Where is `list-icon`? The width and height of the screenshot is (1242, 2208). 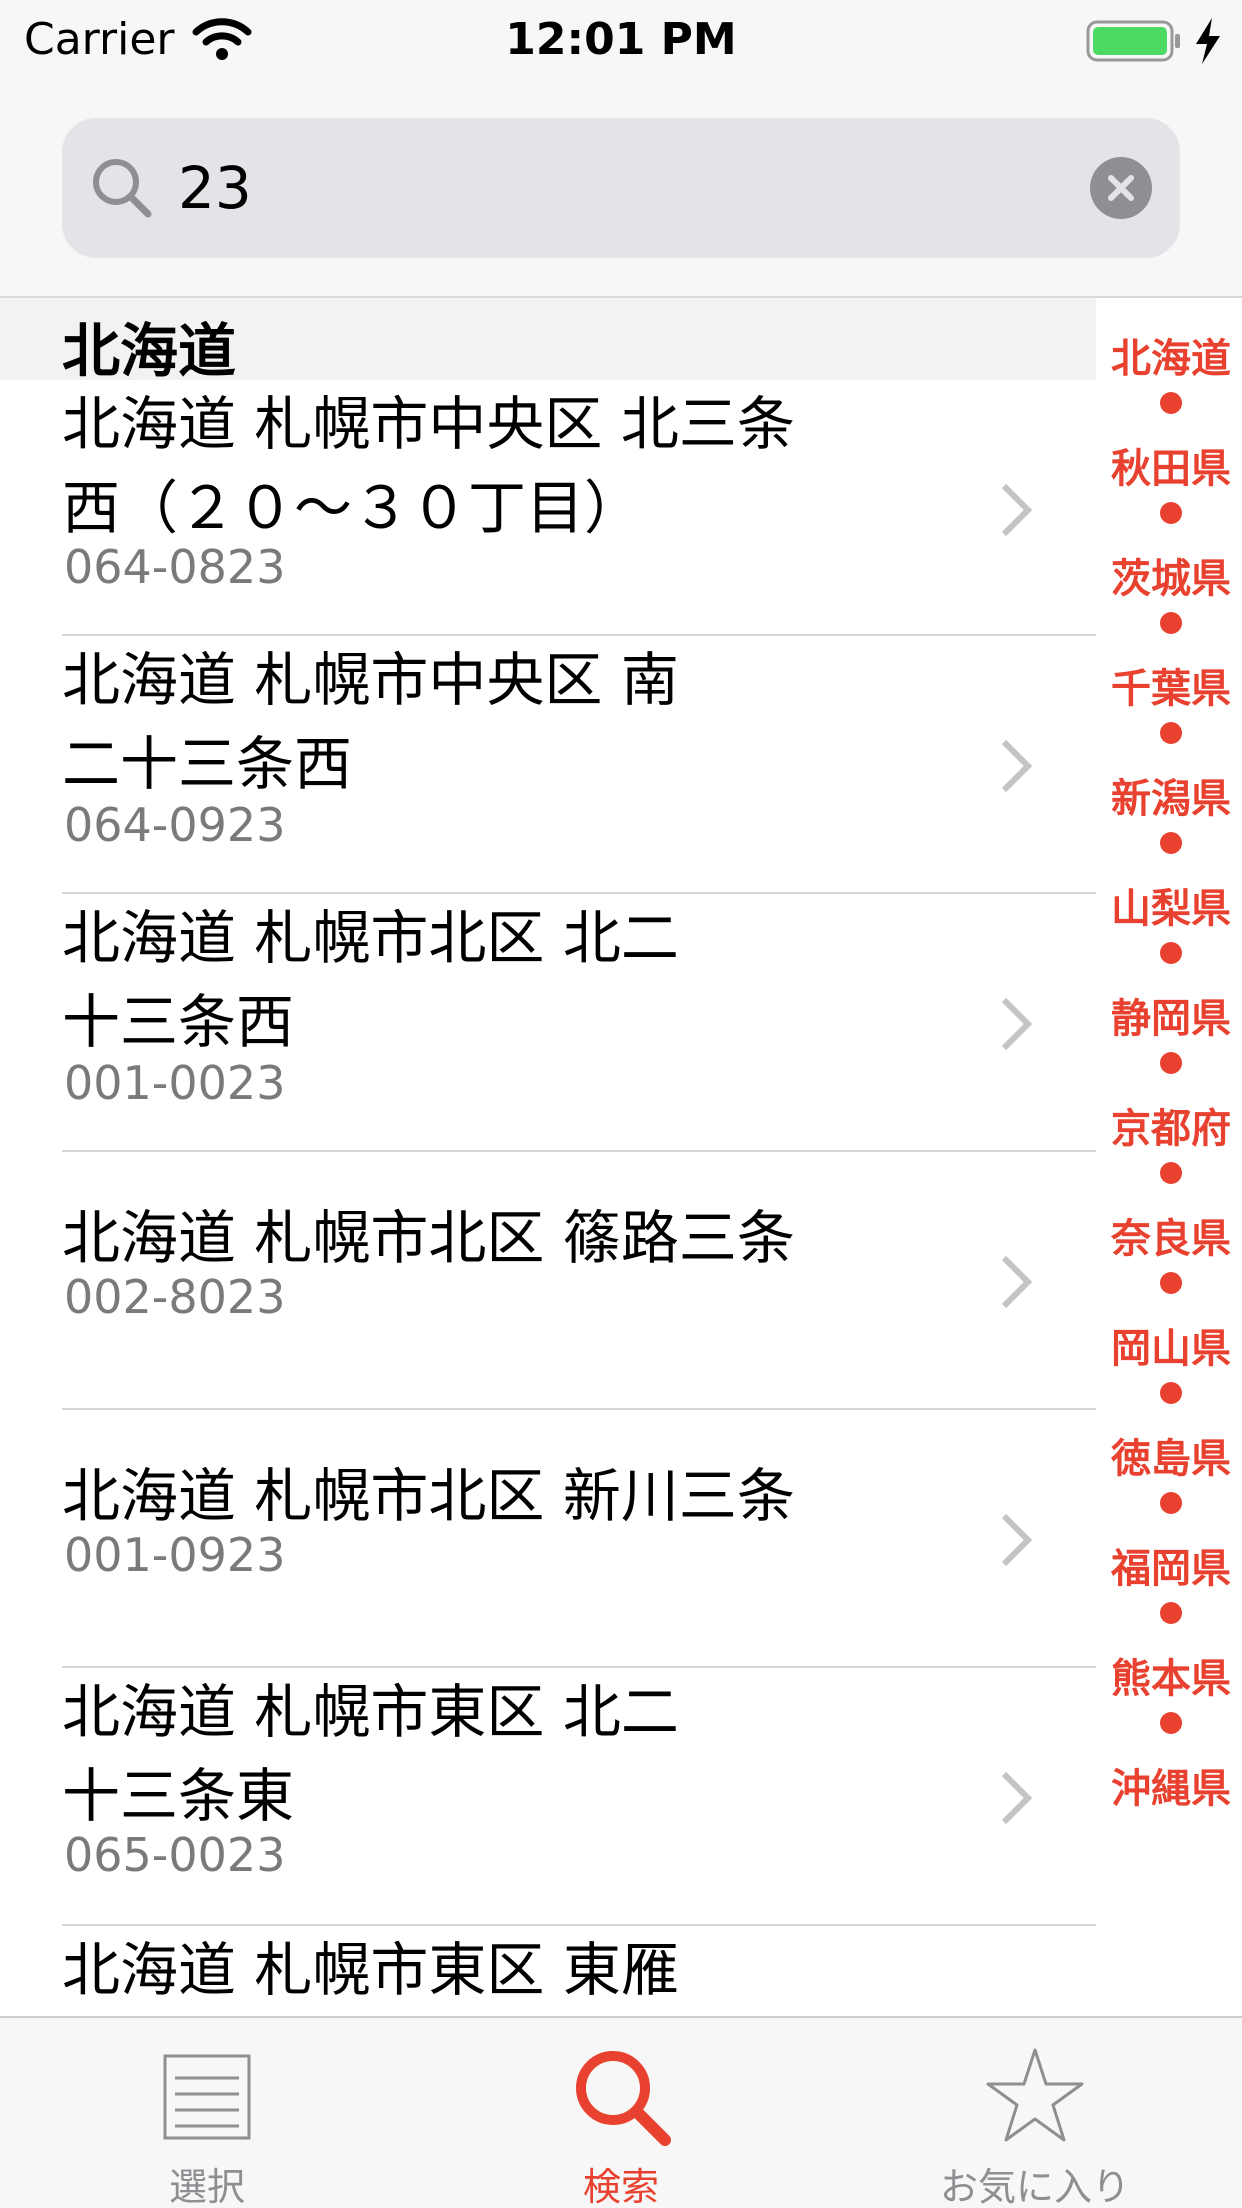 list-icon is located at coordinates (207, 2097).